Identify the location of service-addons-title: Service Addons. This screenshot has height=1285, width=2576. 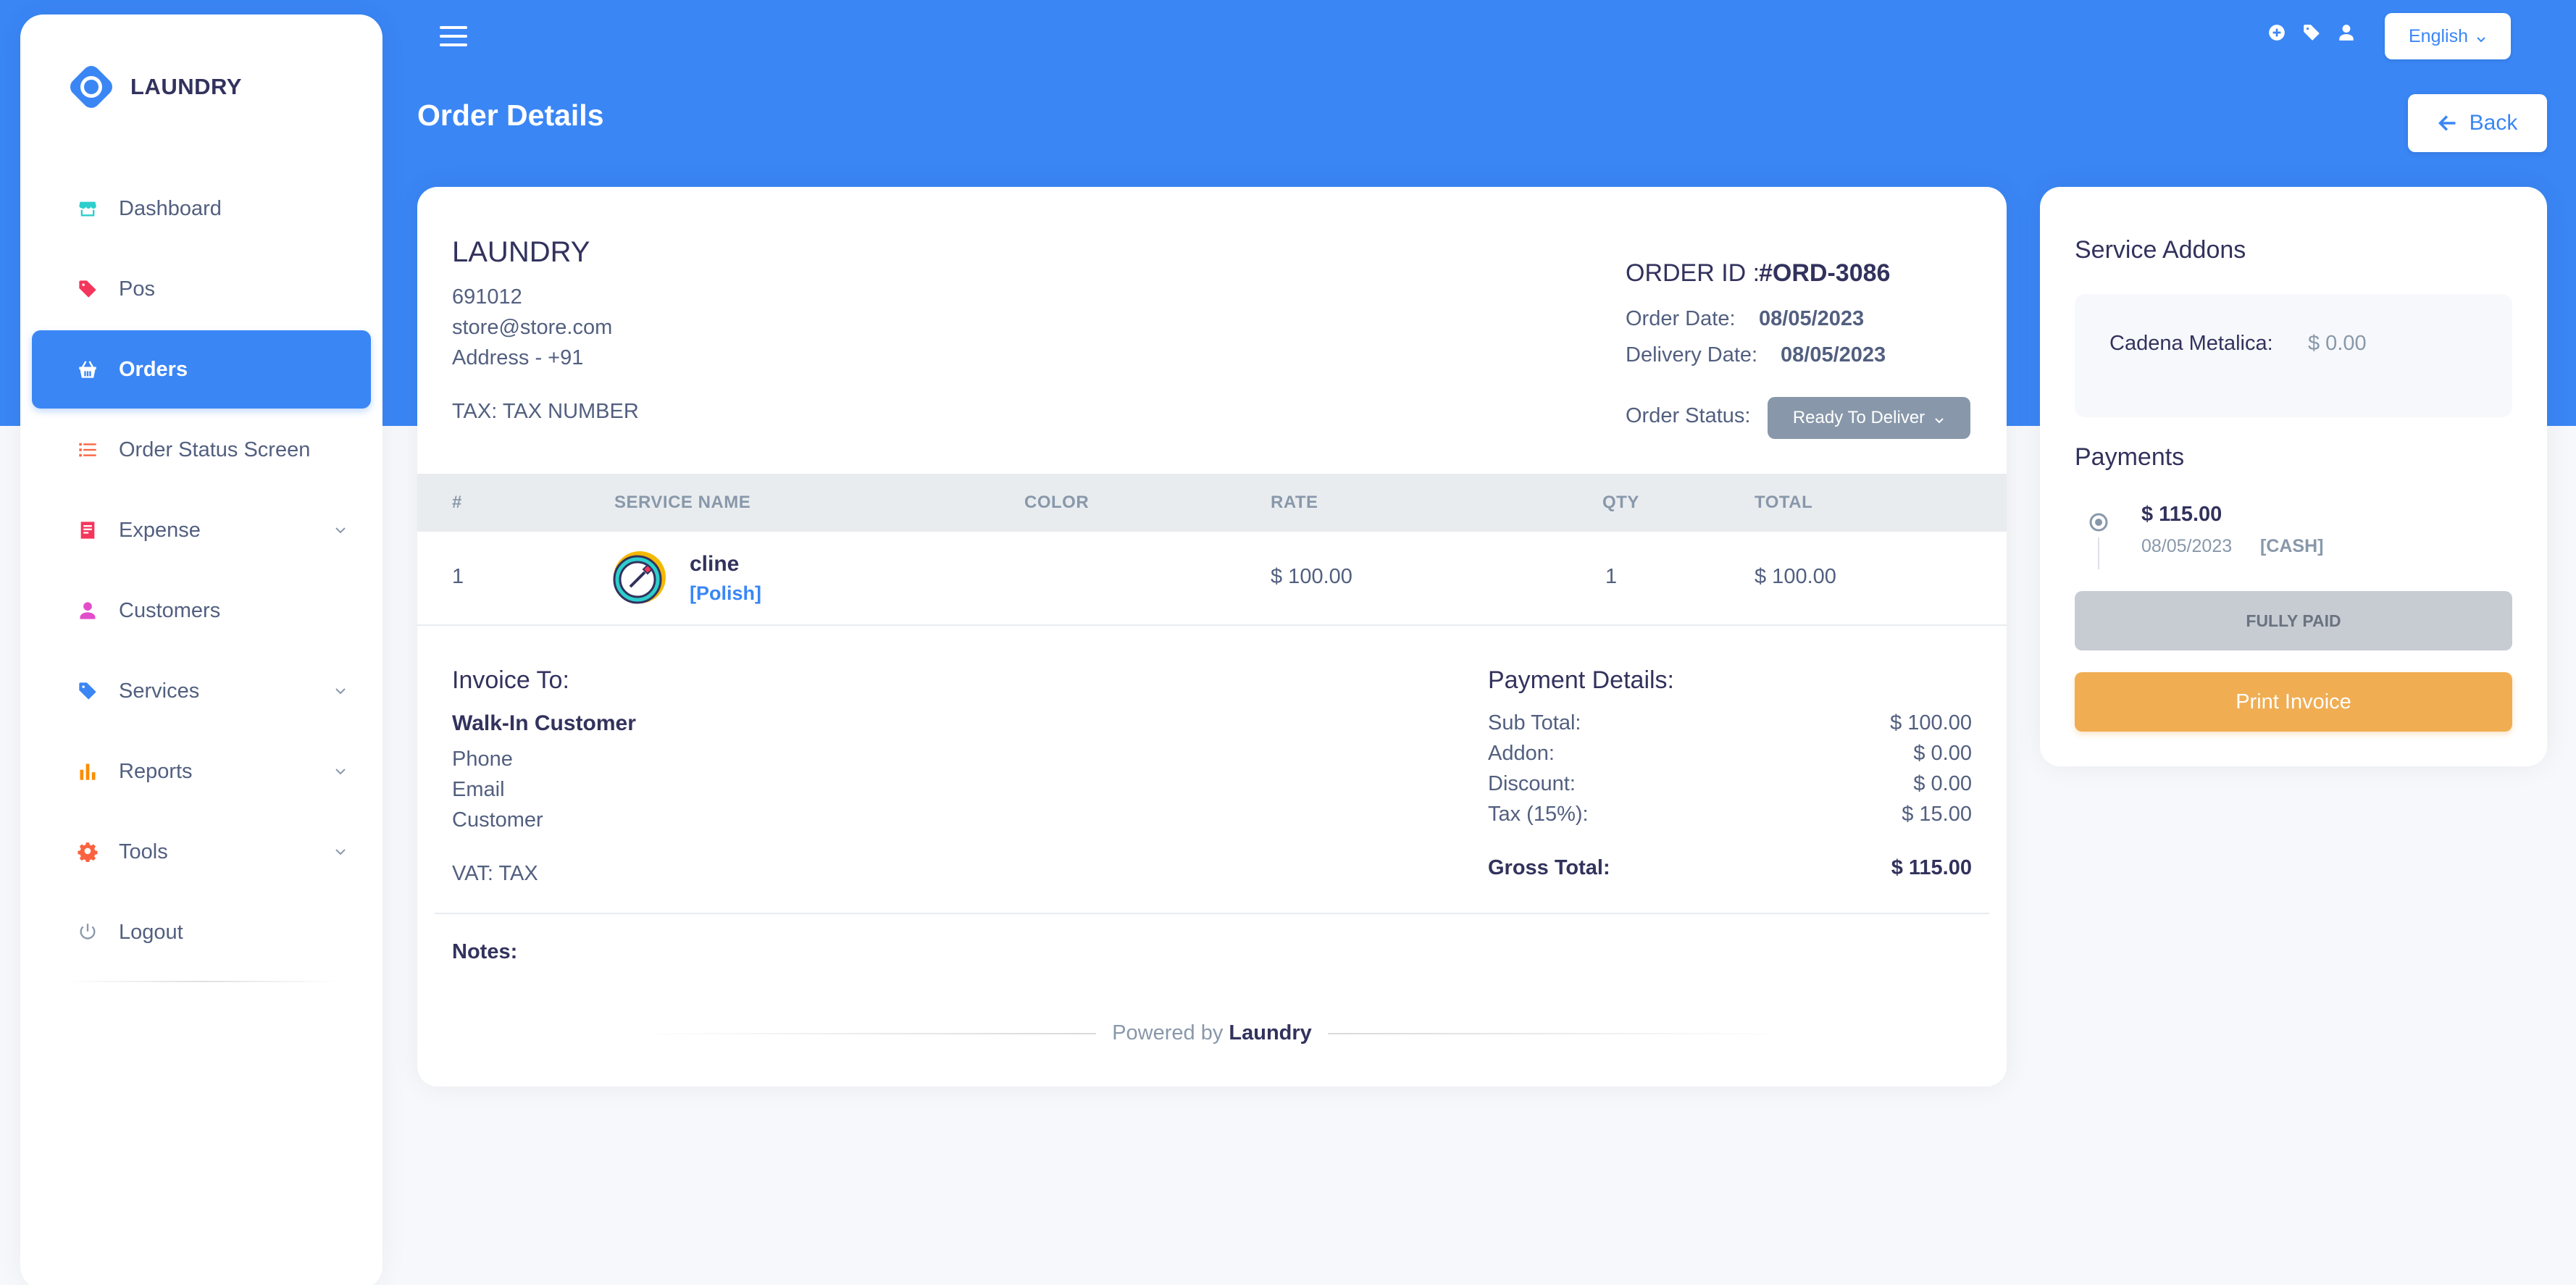
(2160, 250).